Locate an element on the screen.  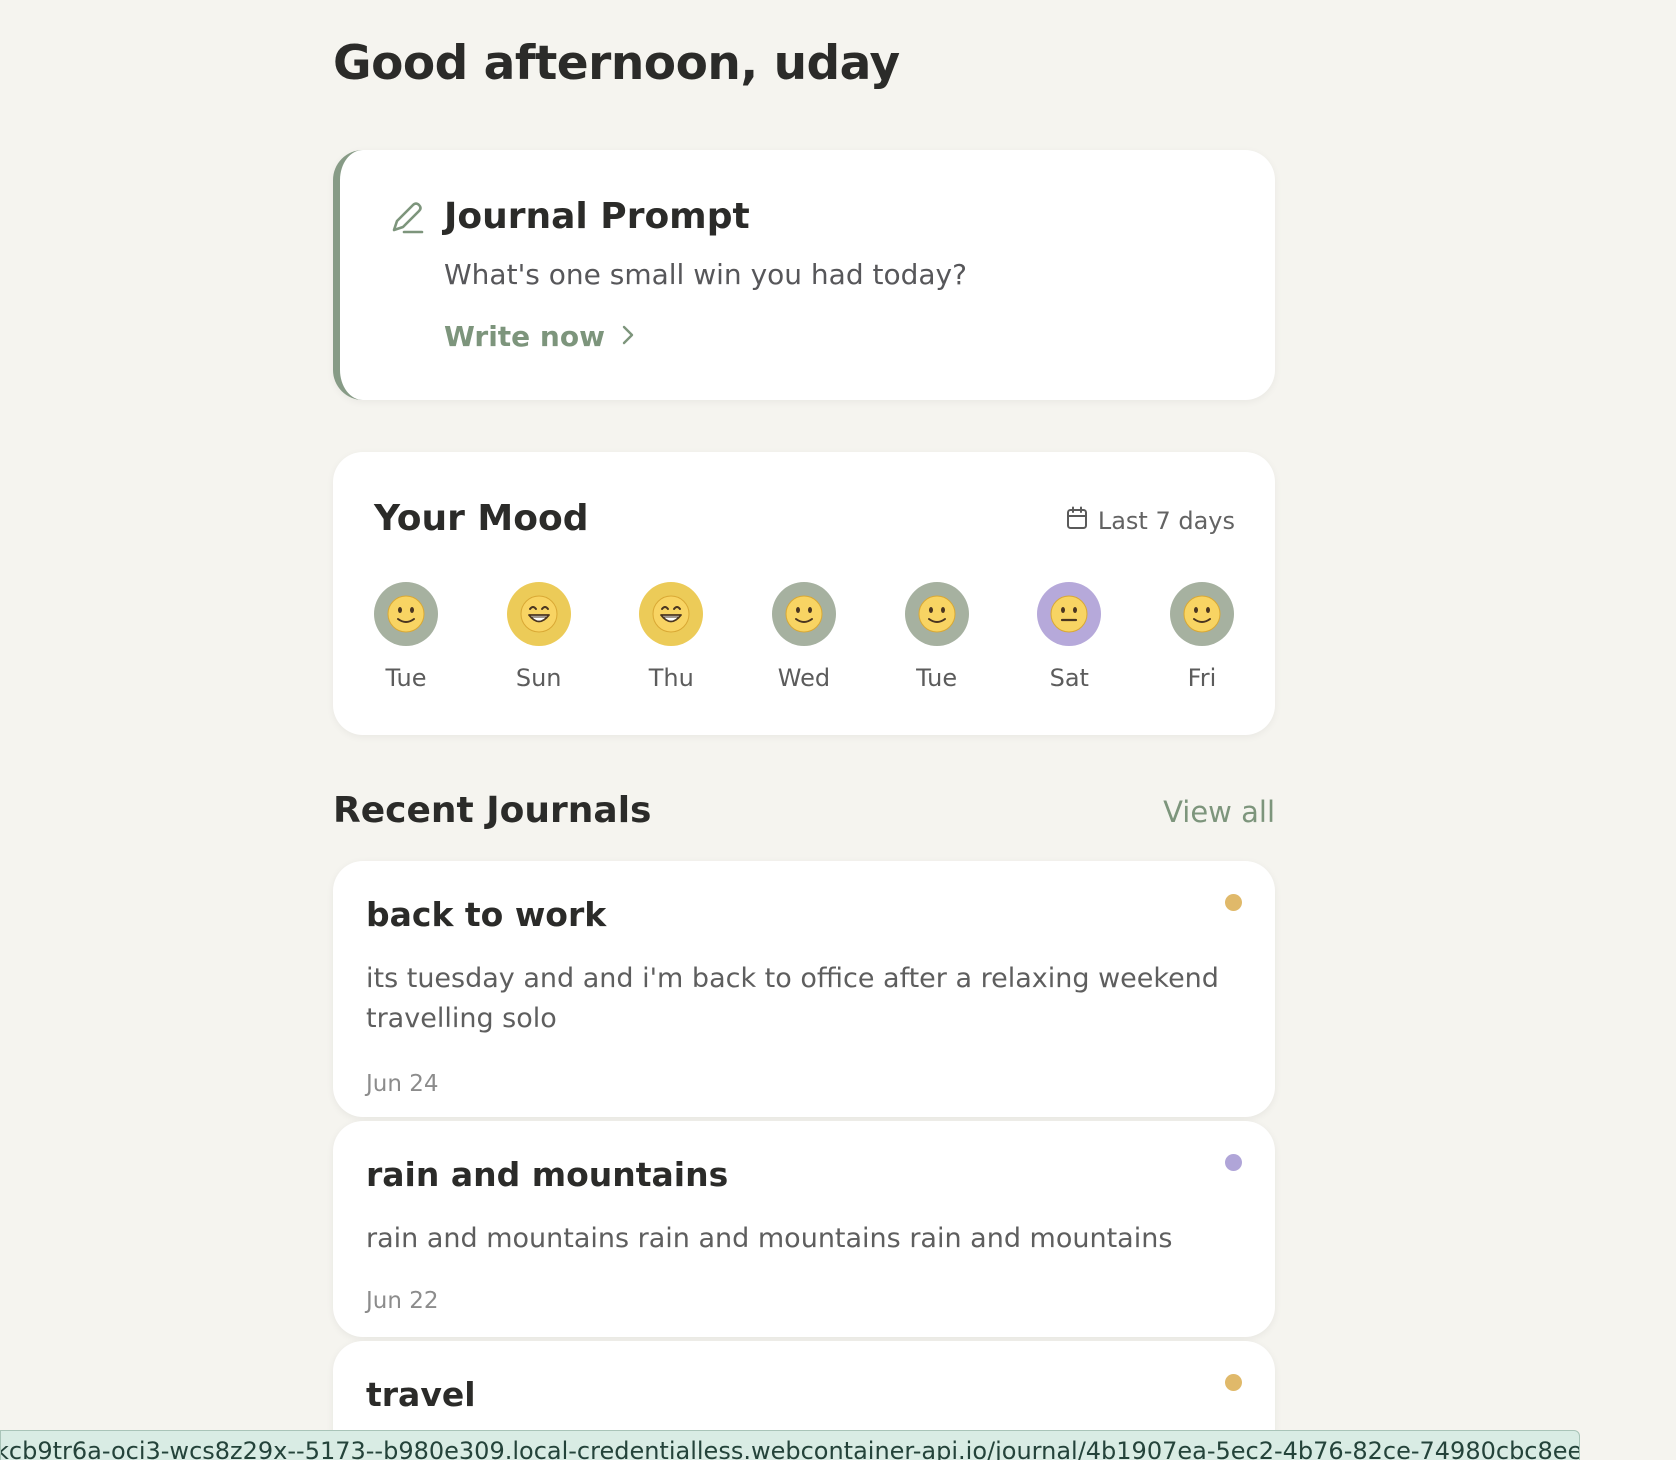
write-now-label: Write now is located at coordinates (524, 336).